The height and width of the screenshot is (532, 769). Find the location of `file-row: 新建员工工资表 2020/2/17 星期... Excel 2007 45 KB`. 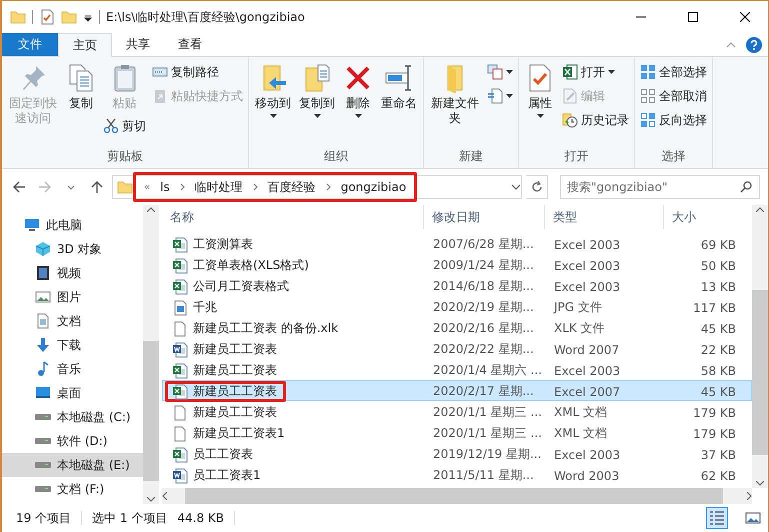

file-row: 新建员工工资表 2020/2/17 星期... Excel 2007 45 KB is located at coordinates (457, 390).